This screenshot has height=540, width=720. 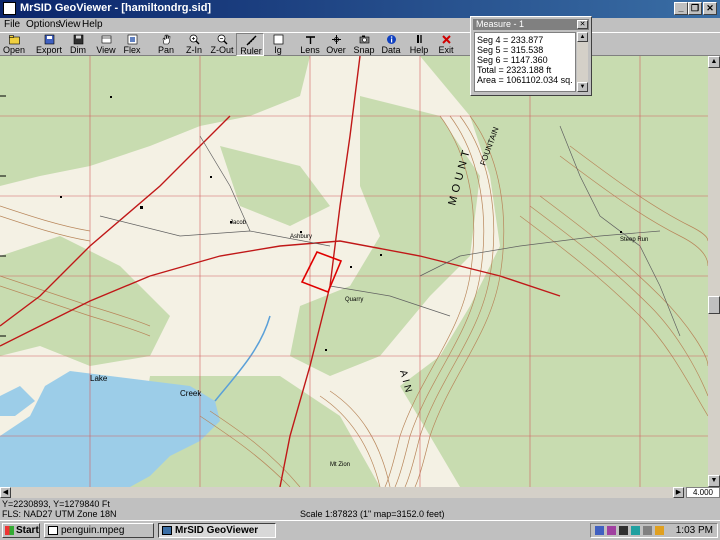 What do you see at coordinates (310, 40) in the screenshot?
I see `lens-icon` at bounding box center [310, 40].